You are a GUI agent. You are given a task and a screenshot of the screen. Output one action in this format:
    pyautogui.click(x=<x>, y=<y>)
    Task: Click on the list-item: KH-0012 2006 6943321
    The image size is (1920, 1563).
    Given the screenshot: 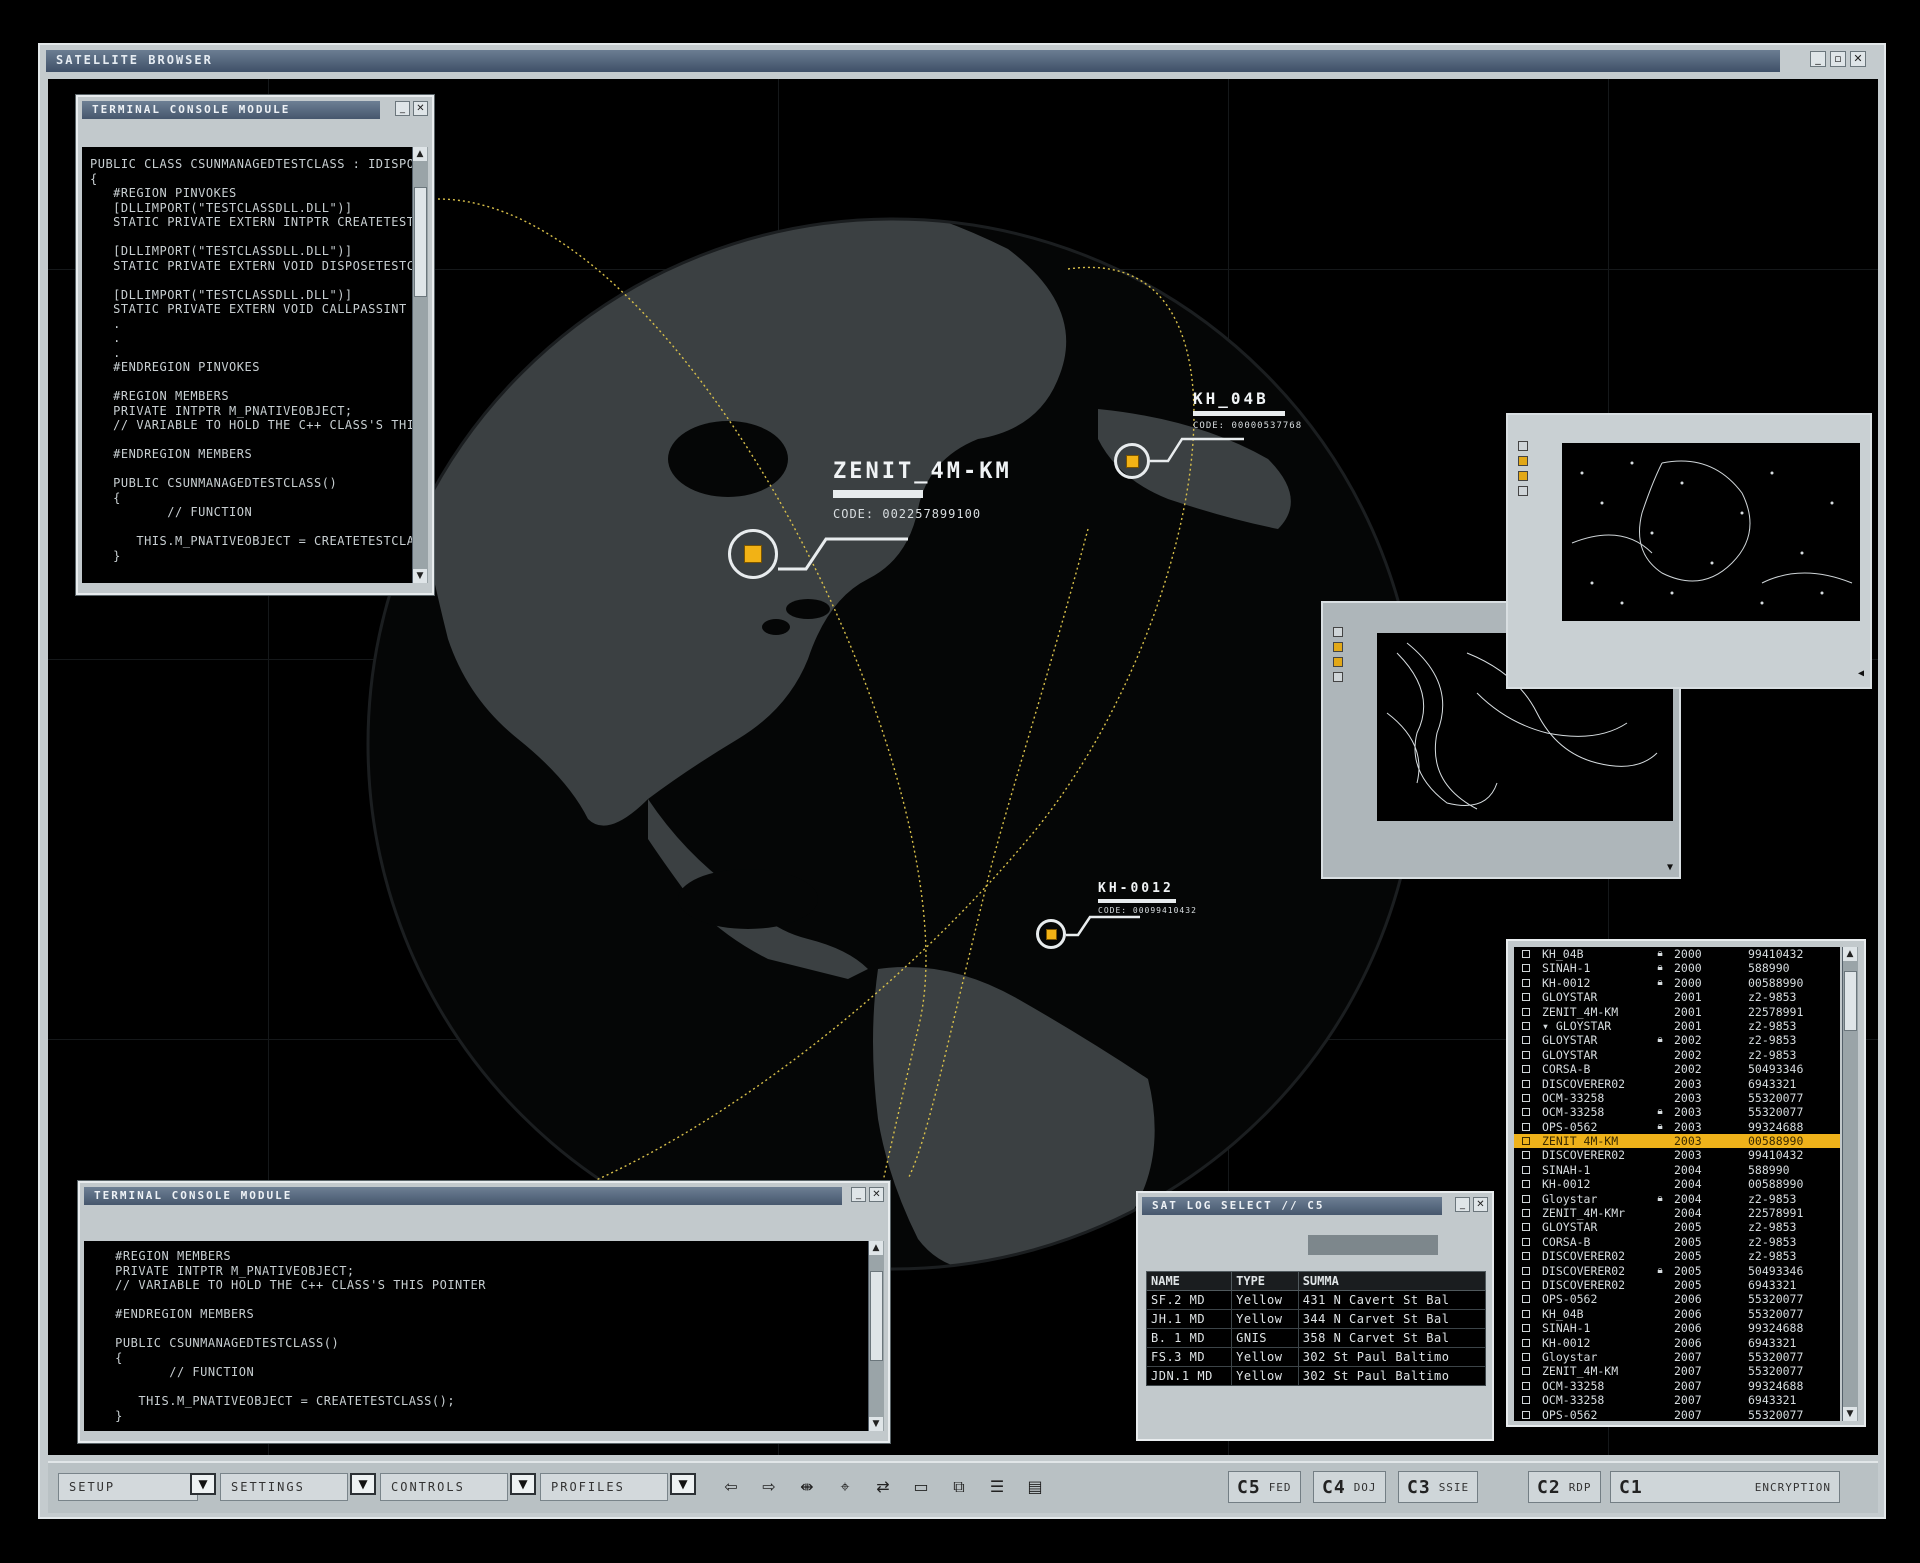 What is the action you would take?
    pyautogui.click(x=1677, y=1343)
    